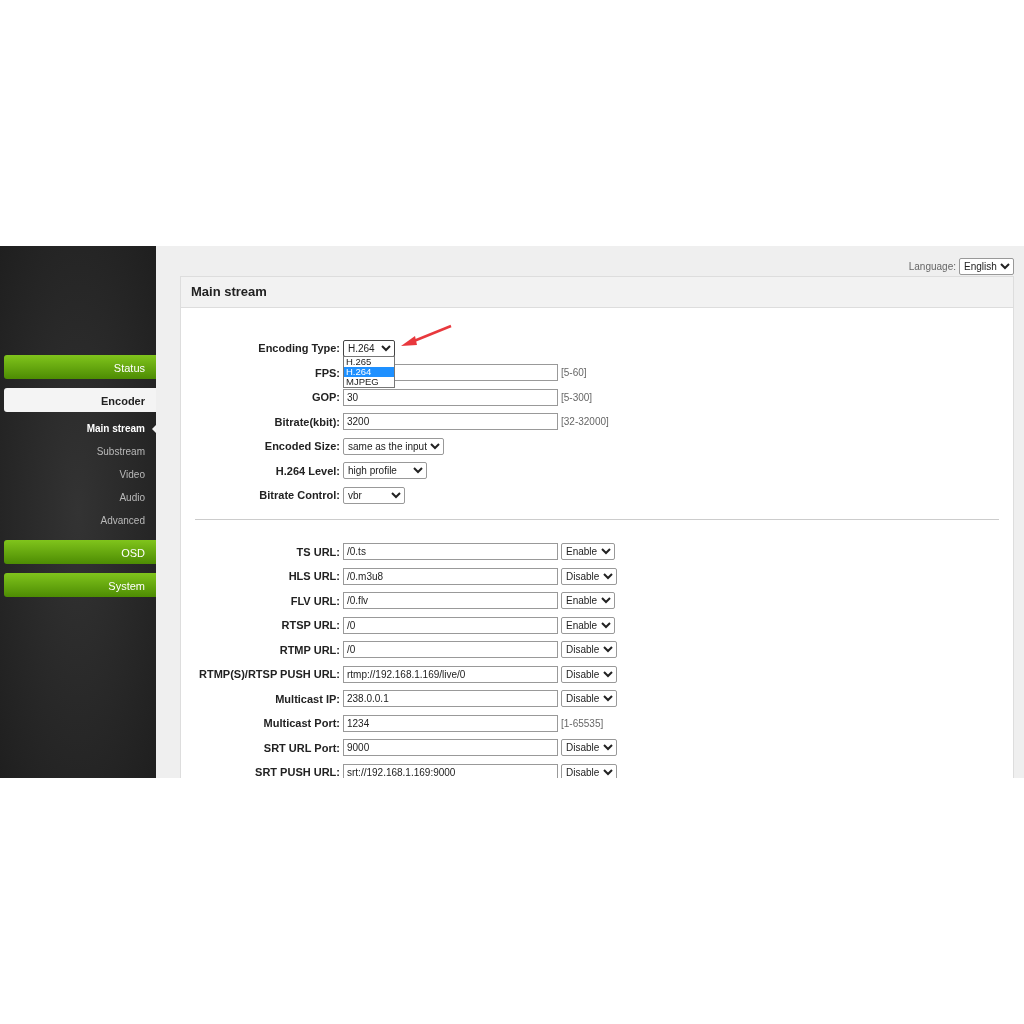 This screenshot has width=1024, height=1024. Describe the element at coordinates (426, 335) in the screenshot. I see `arrow-drawing` at that location.